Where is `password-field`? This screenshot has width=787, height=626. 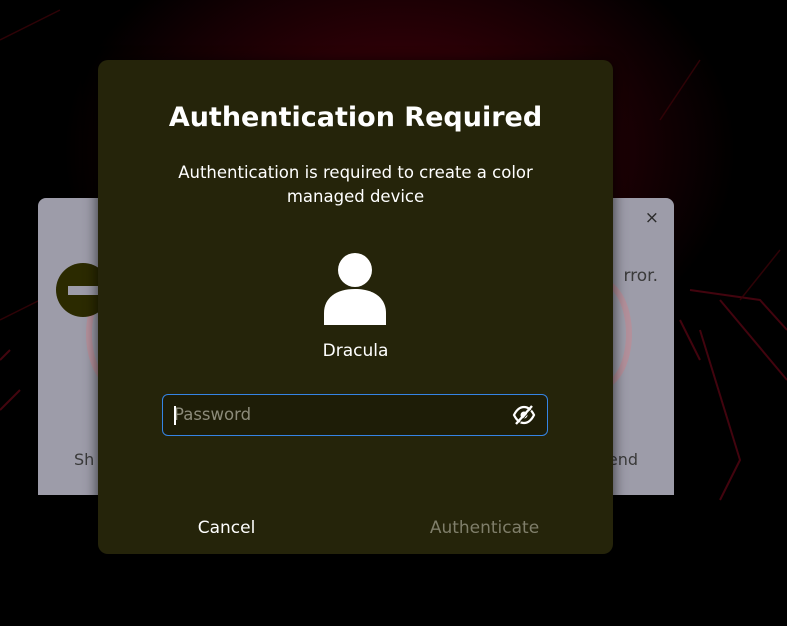 password-field is located at coordinates (355, 415).